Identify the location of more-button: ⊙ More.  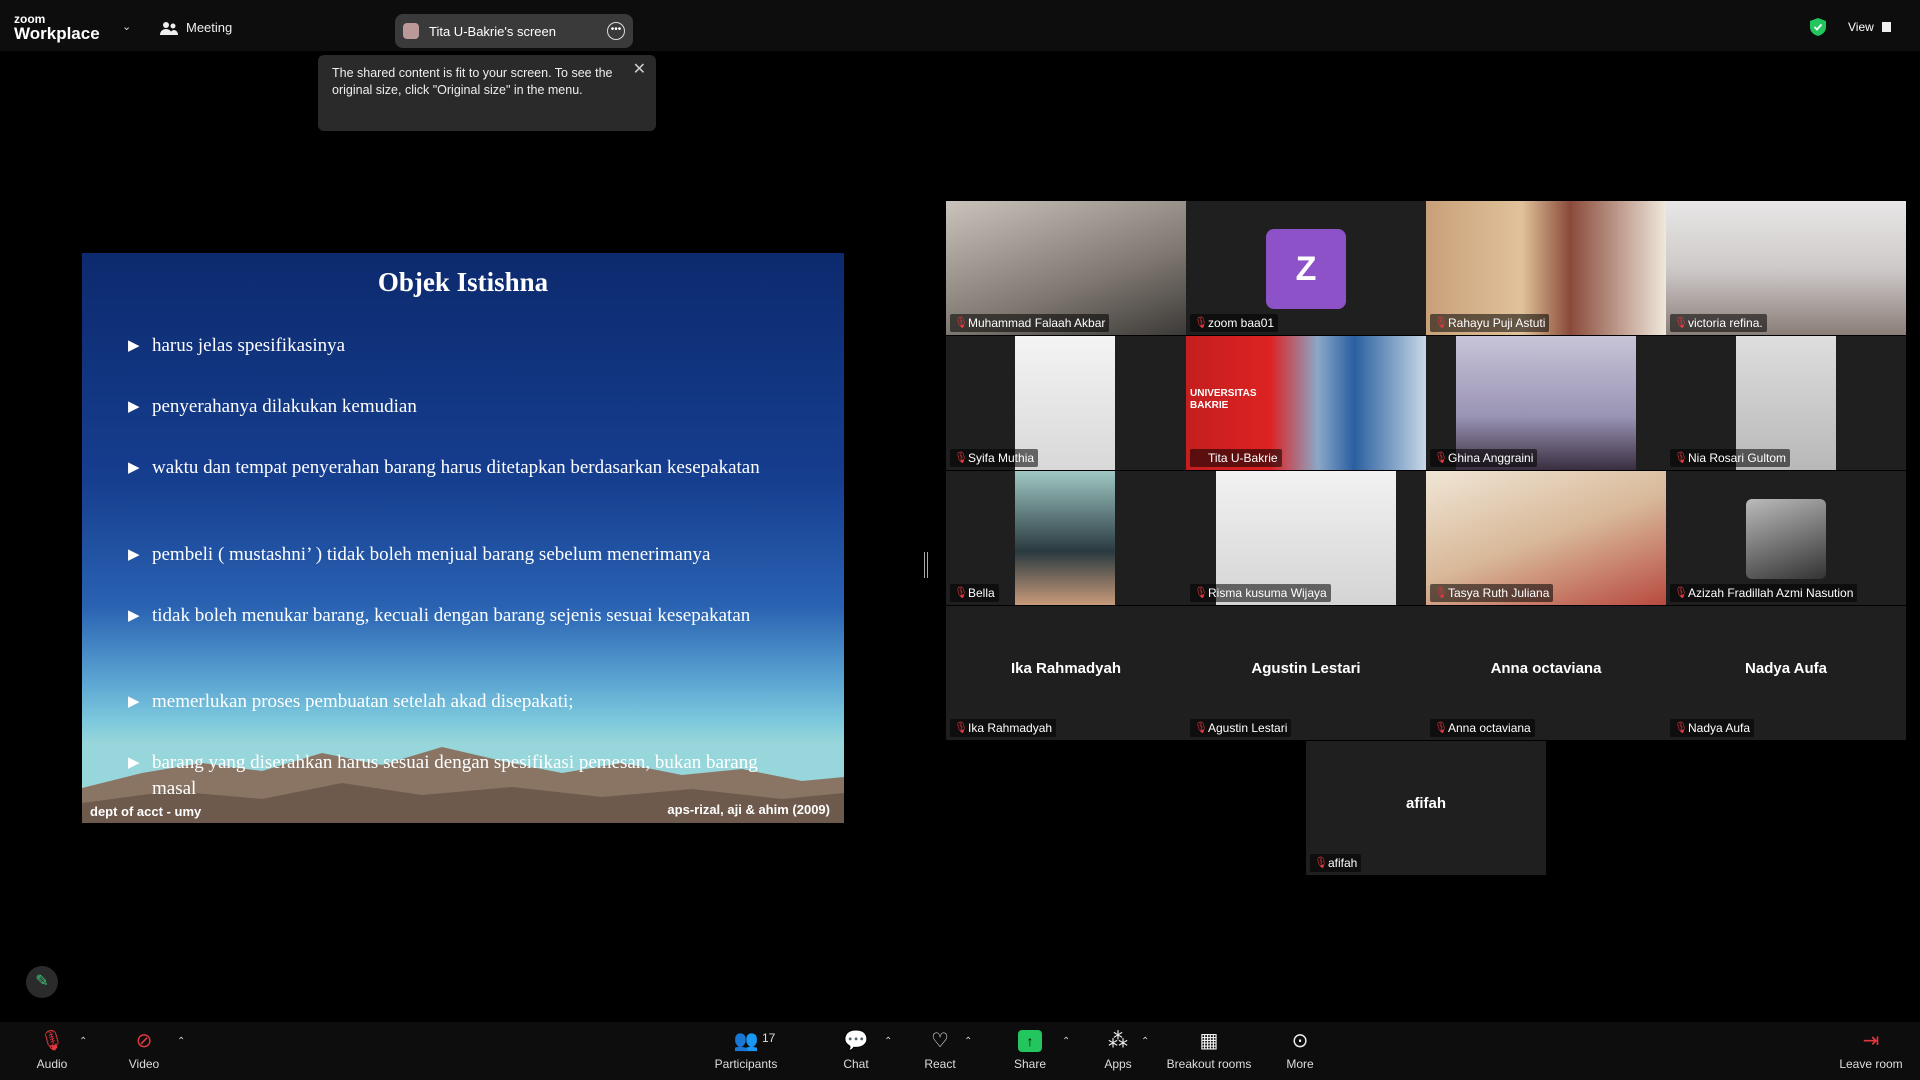
(1300, 1049).